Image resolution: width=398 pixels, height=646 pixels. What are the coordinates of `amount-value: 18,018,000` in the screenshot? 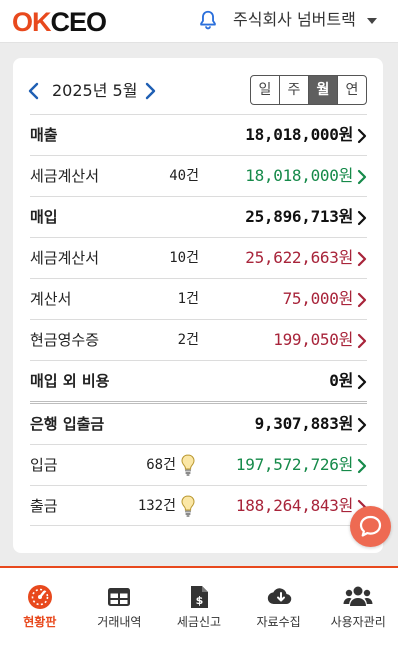 It's located at (292, 134).